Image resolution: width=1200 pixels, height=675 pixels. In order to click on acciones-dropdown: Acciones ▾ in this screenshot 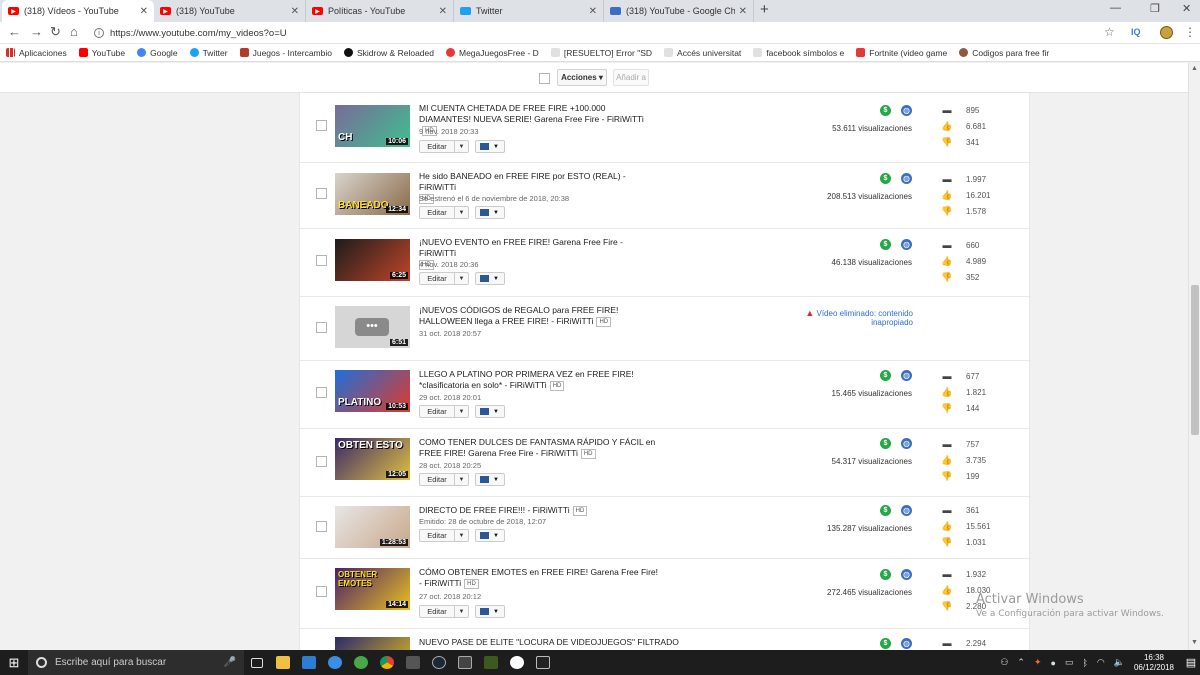, I will do `click(582, 77)`.